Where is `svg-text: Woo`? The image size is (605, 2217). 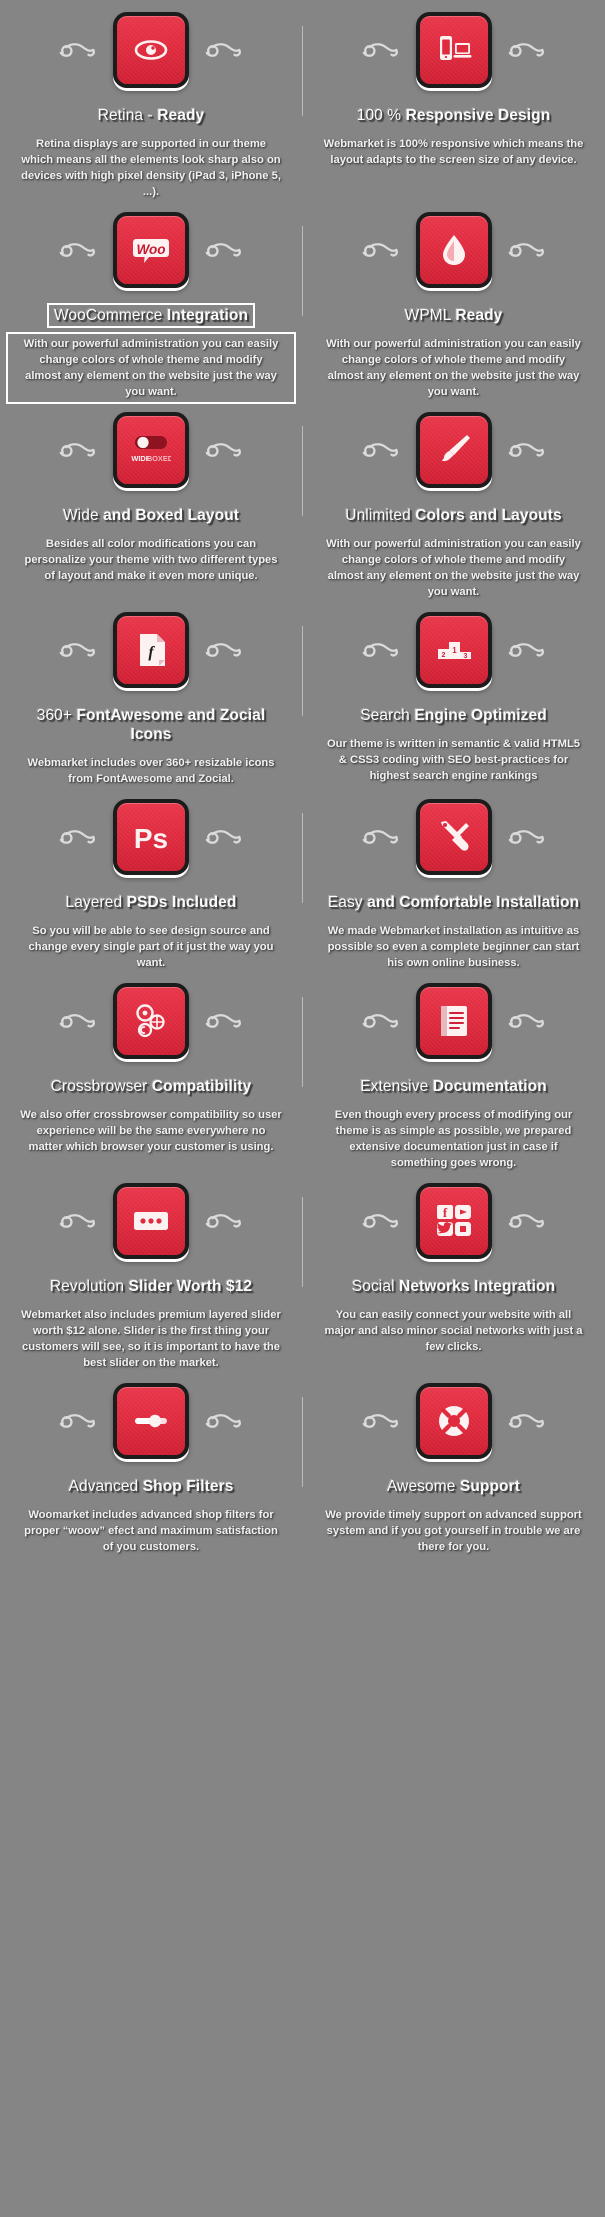 svg-text: Woo is located at coordinates (151, 249).